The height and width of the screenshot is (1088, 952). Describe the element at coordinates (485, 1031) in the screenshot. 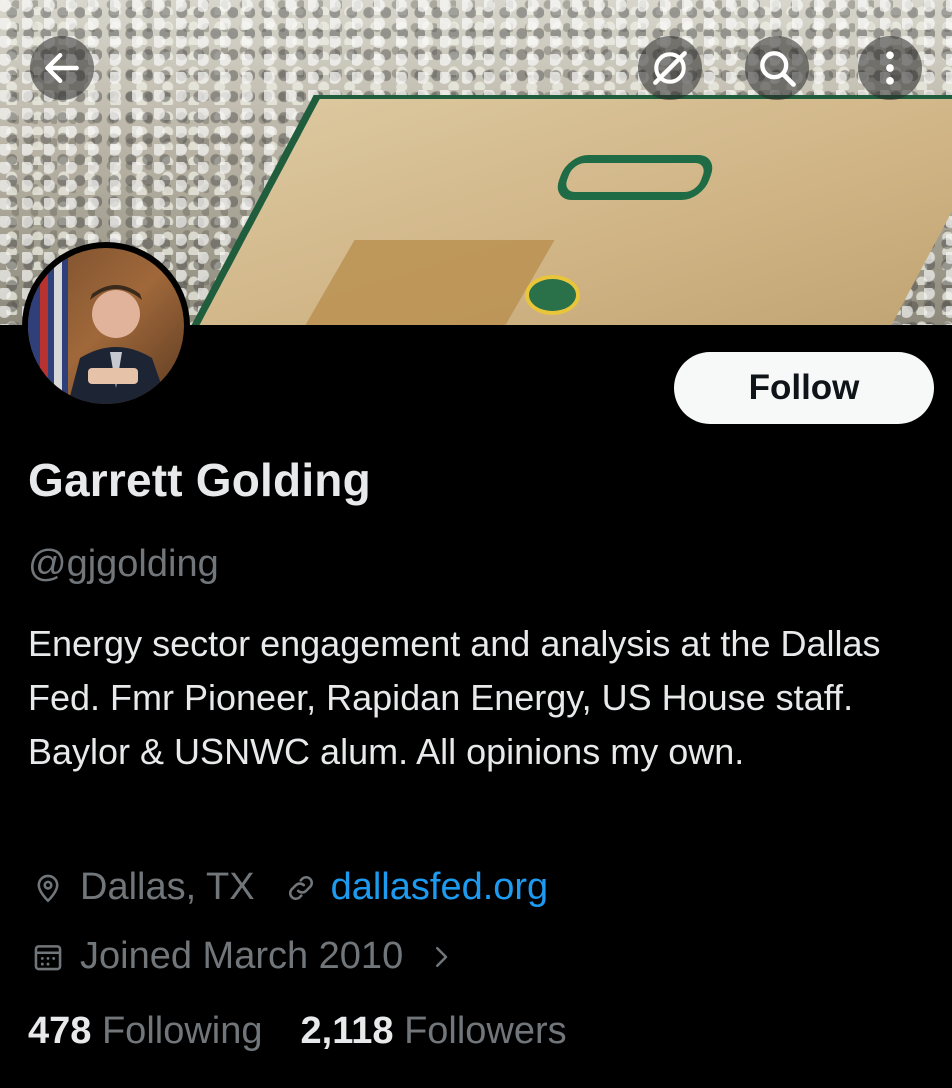

I see `followers-label: Followers` at that location.